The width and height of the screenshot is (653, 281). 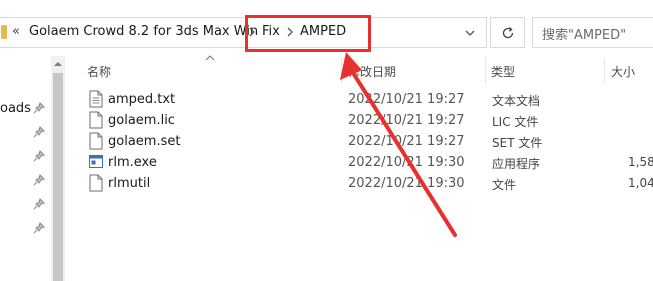 I want to click on folder-icon, so click(x=4, y=32).